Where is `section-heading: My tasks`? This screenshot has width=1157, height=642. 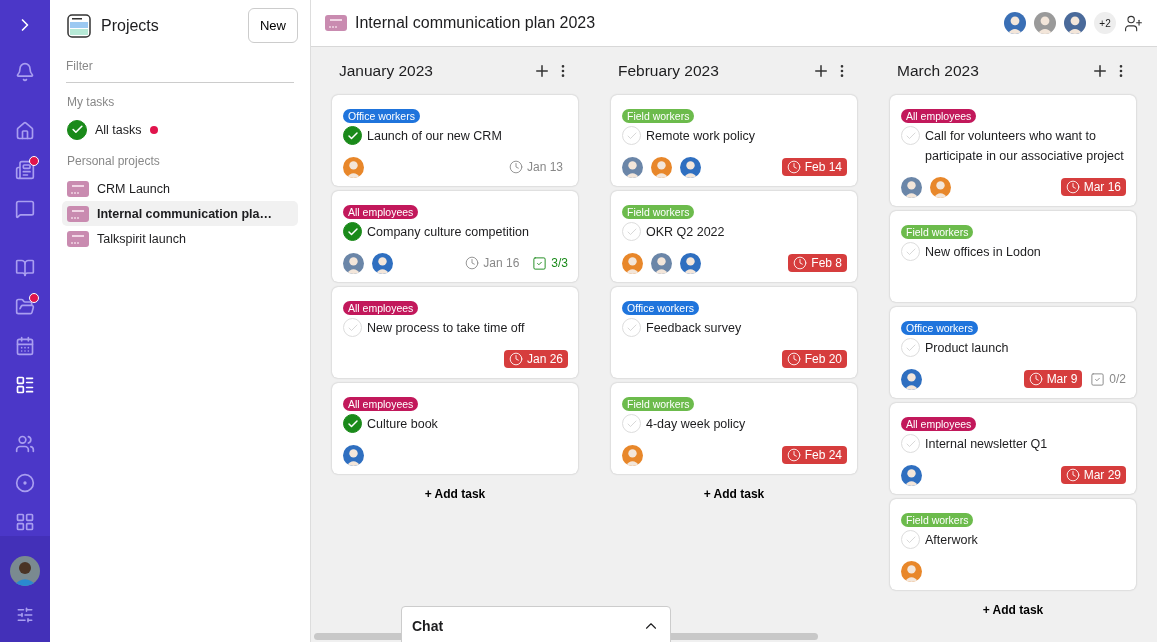
section-heading: My tasks is located at coordinates (91, 102).